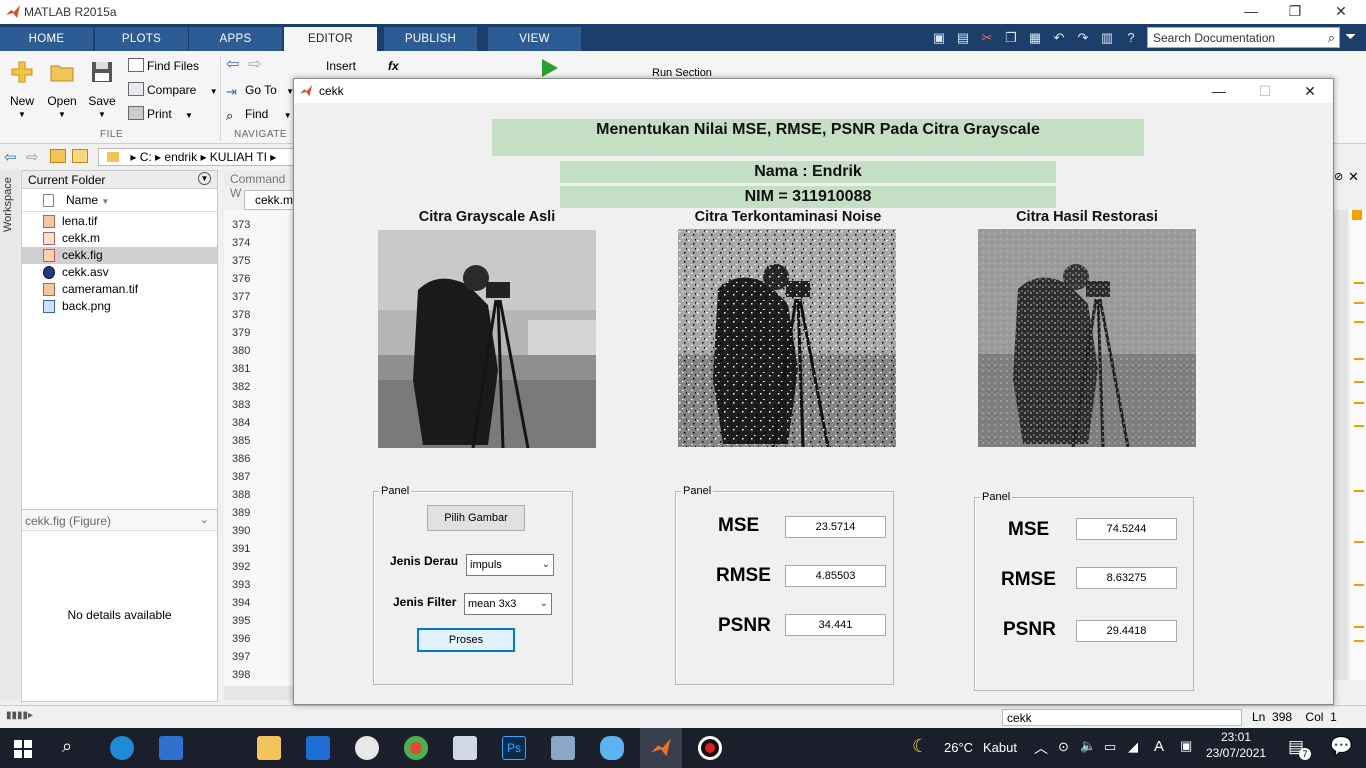 This screenshot has height=768, width=1366. I want to click on file-item-cameraman: cameraman.tif, so click(119, 289).